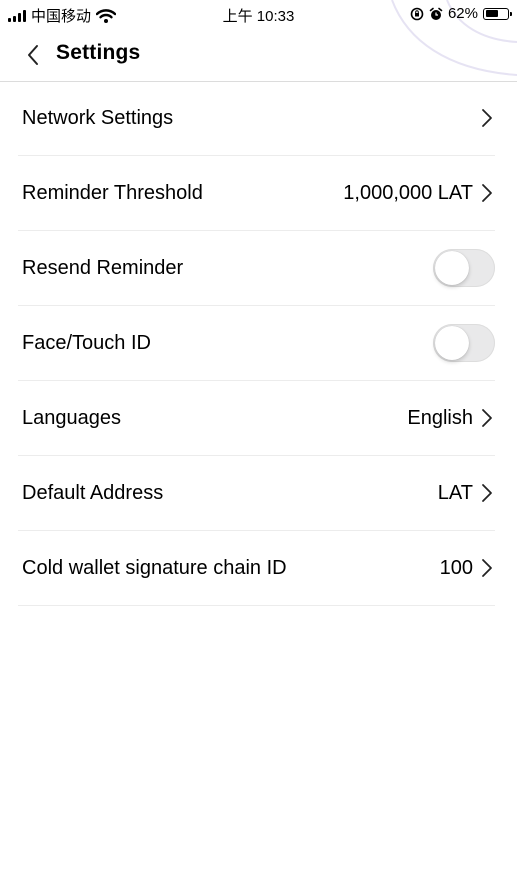 The height and width of the screenshot is (882, 517). Describe the element at coordinates (258, 55) in the screenshot. I see `navigation-bar: Settings` at that location.